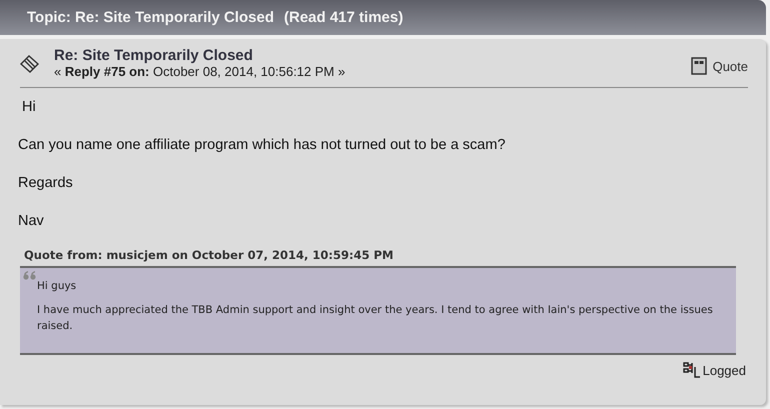 Image resolution: width=770 pixels, height=409 pixels. Describe the element at coordinates (209, 255) in the screenshot. I see `quote-header: Quote from: musicjem on October 07, 2014, 10:59:45 PM` at that location.